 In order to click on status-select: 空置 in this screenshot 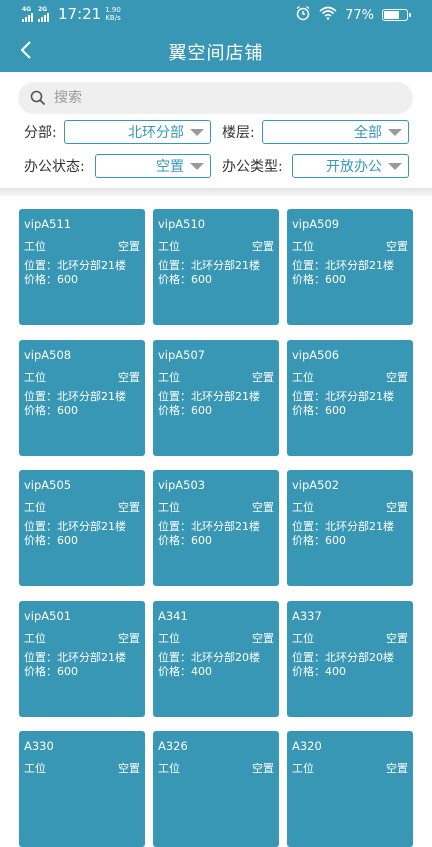, I will do `click(153, 166)`.